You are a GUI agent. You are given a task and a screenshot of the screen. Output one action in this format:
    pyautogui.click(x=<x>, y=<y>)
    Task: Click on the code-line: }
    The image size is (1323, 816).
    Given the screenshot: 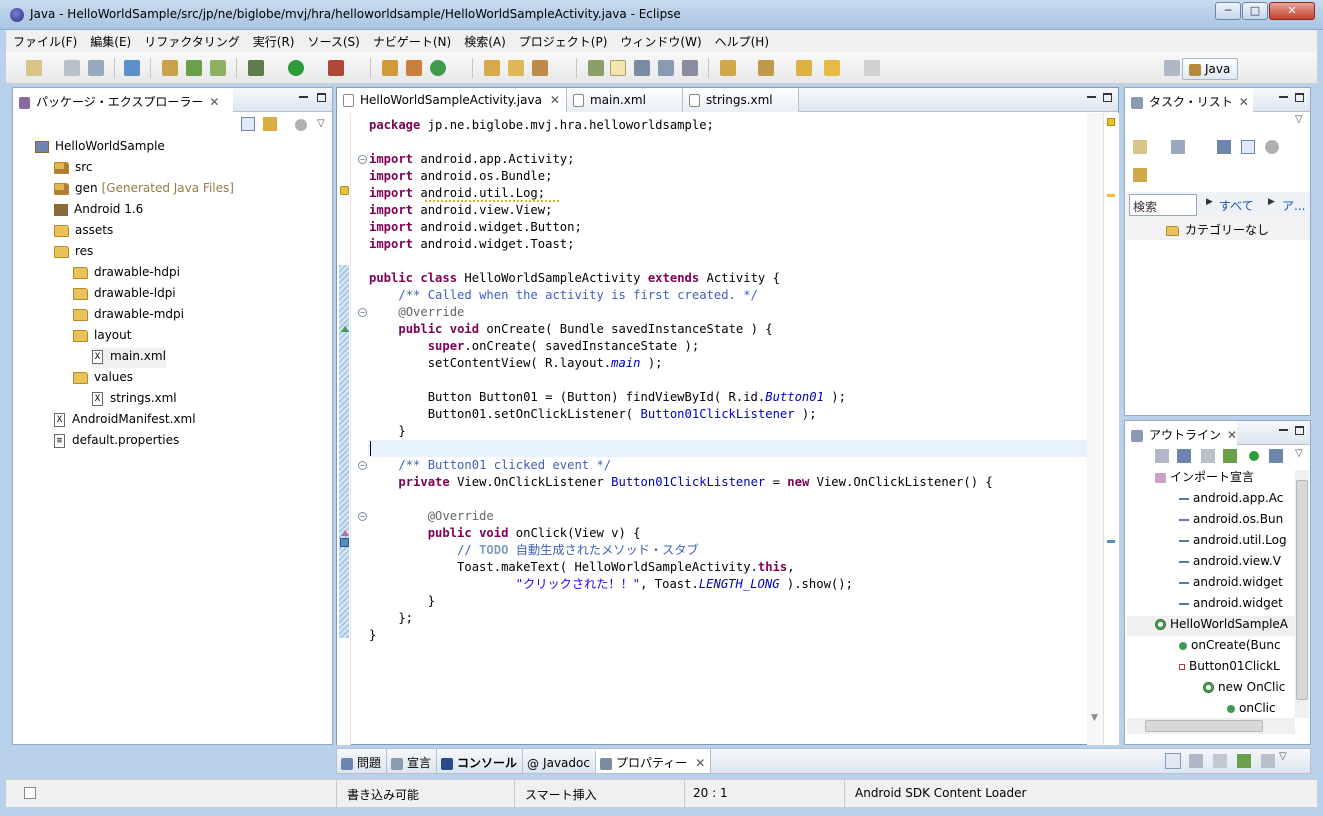 What is the action you would take?
    pyautogui.click(x=402, y=601)
    